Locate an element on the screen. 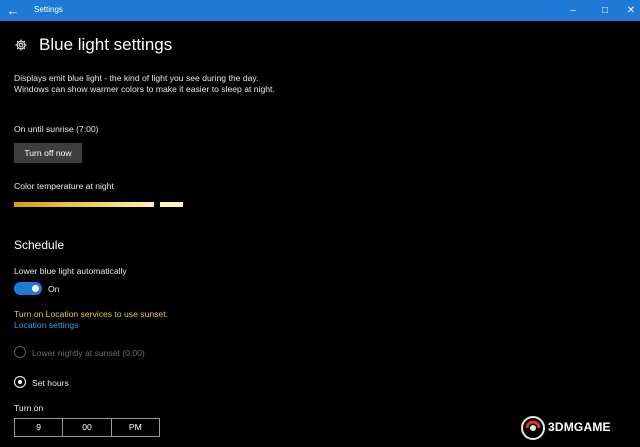 The width and height of the screenshot is (640, 447). location-settings-link: Location settings is located at coordinates (46, 325).